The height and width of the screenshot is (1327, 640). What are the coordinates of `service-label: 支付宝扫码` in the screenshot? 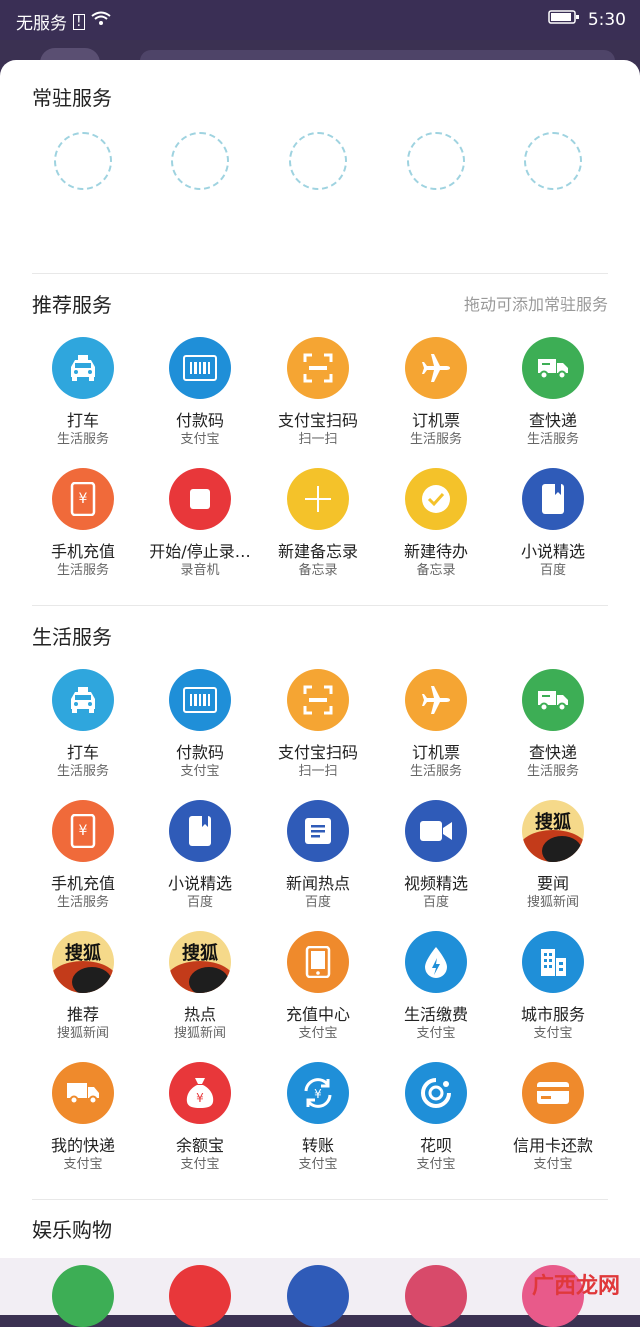 It's located at (317, 752).